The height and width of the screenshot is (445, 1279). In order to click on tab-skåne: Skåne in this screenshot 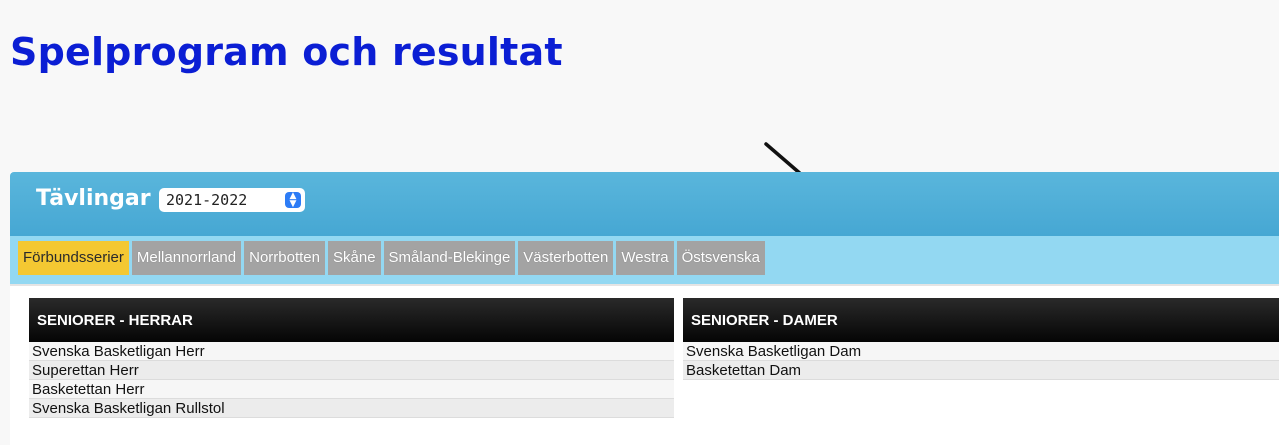, I will do `click(354, 258)`.